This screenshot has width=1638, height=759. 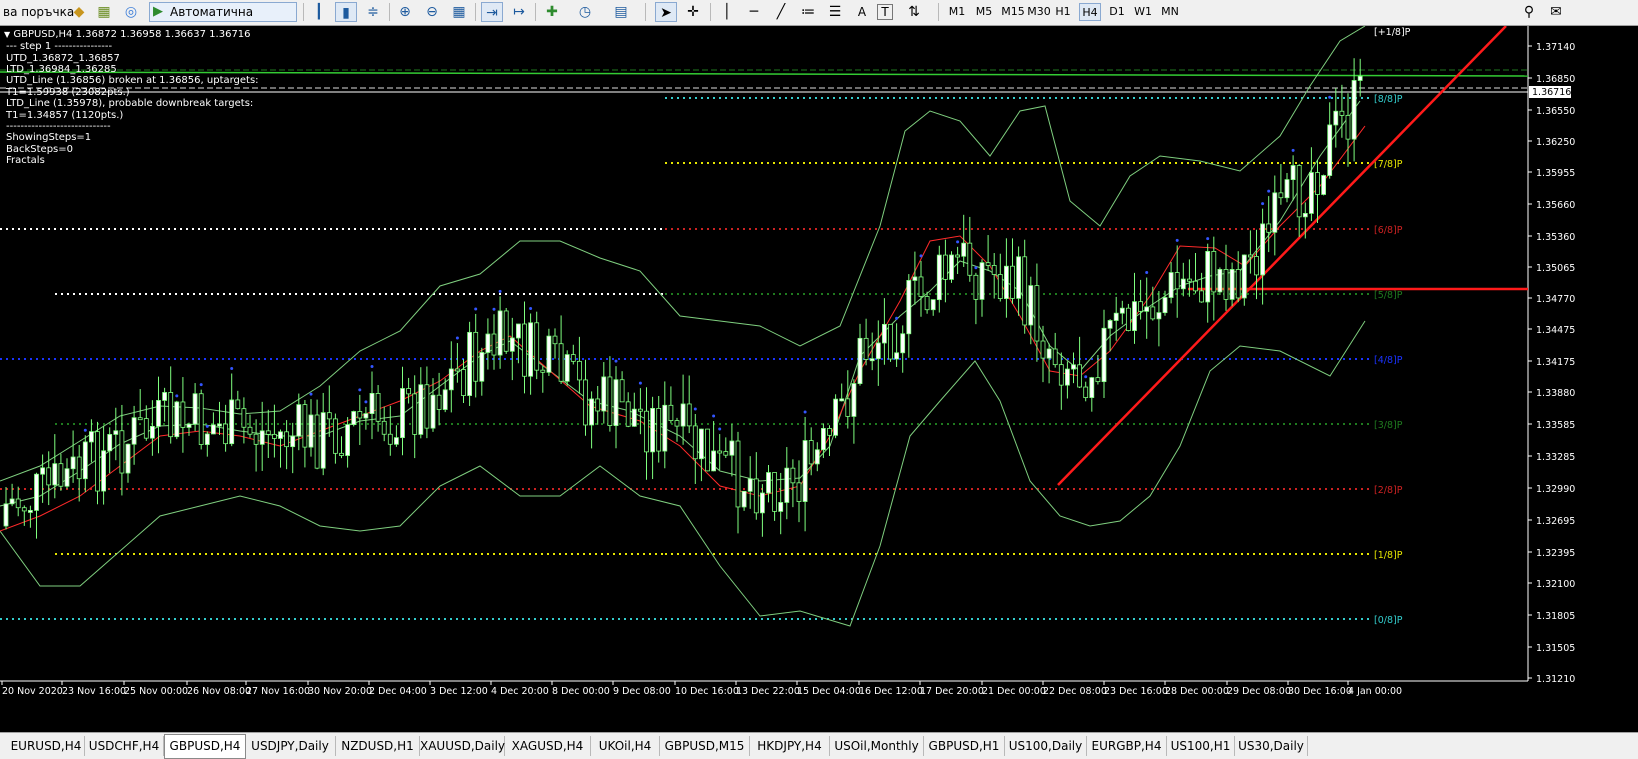 I want to click on horizontal-line-icon: ─, so click(x=754, y=12).